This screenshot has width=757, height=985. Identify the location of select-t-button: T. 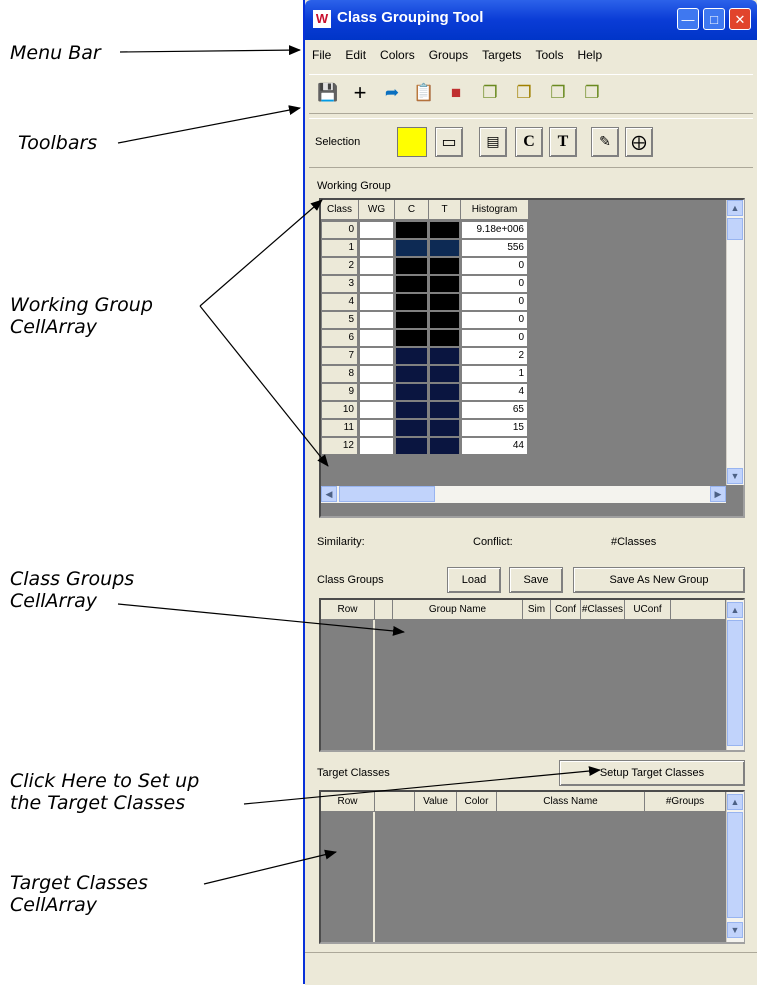
(563, 142).